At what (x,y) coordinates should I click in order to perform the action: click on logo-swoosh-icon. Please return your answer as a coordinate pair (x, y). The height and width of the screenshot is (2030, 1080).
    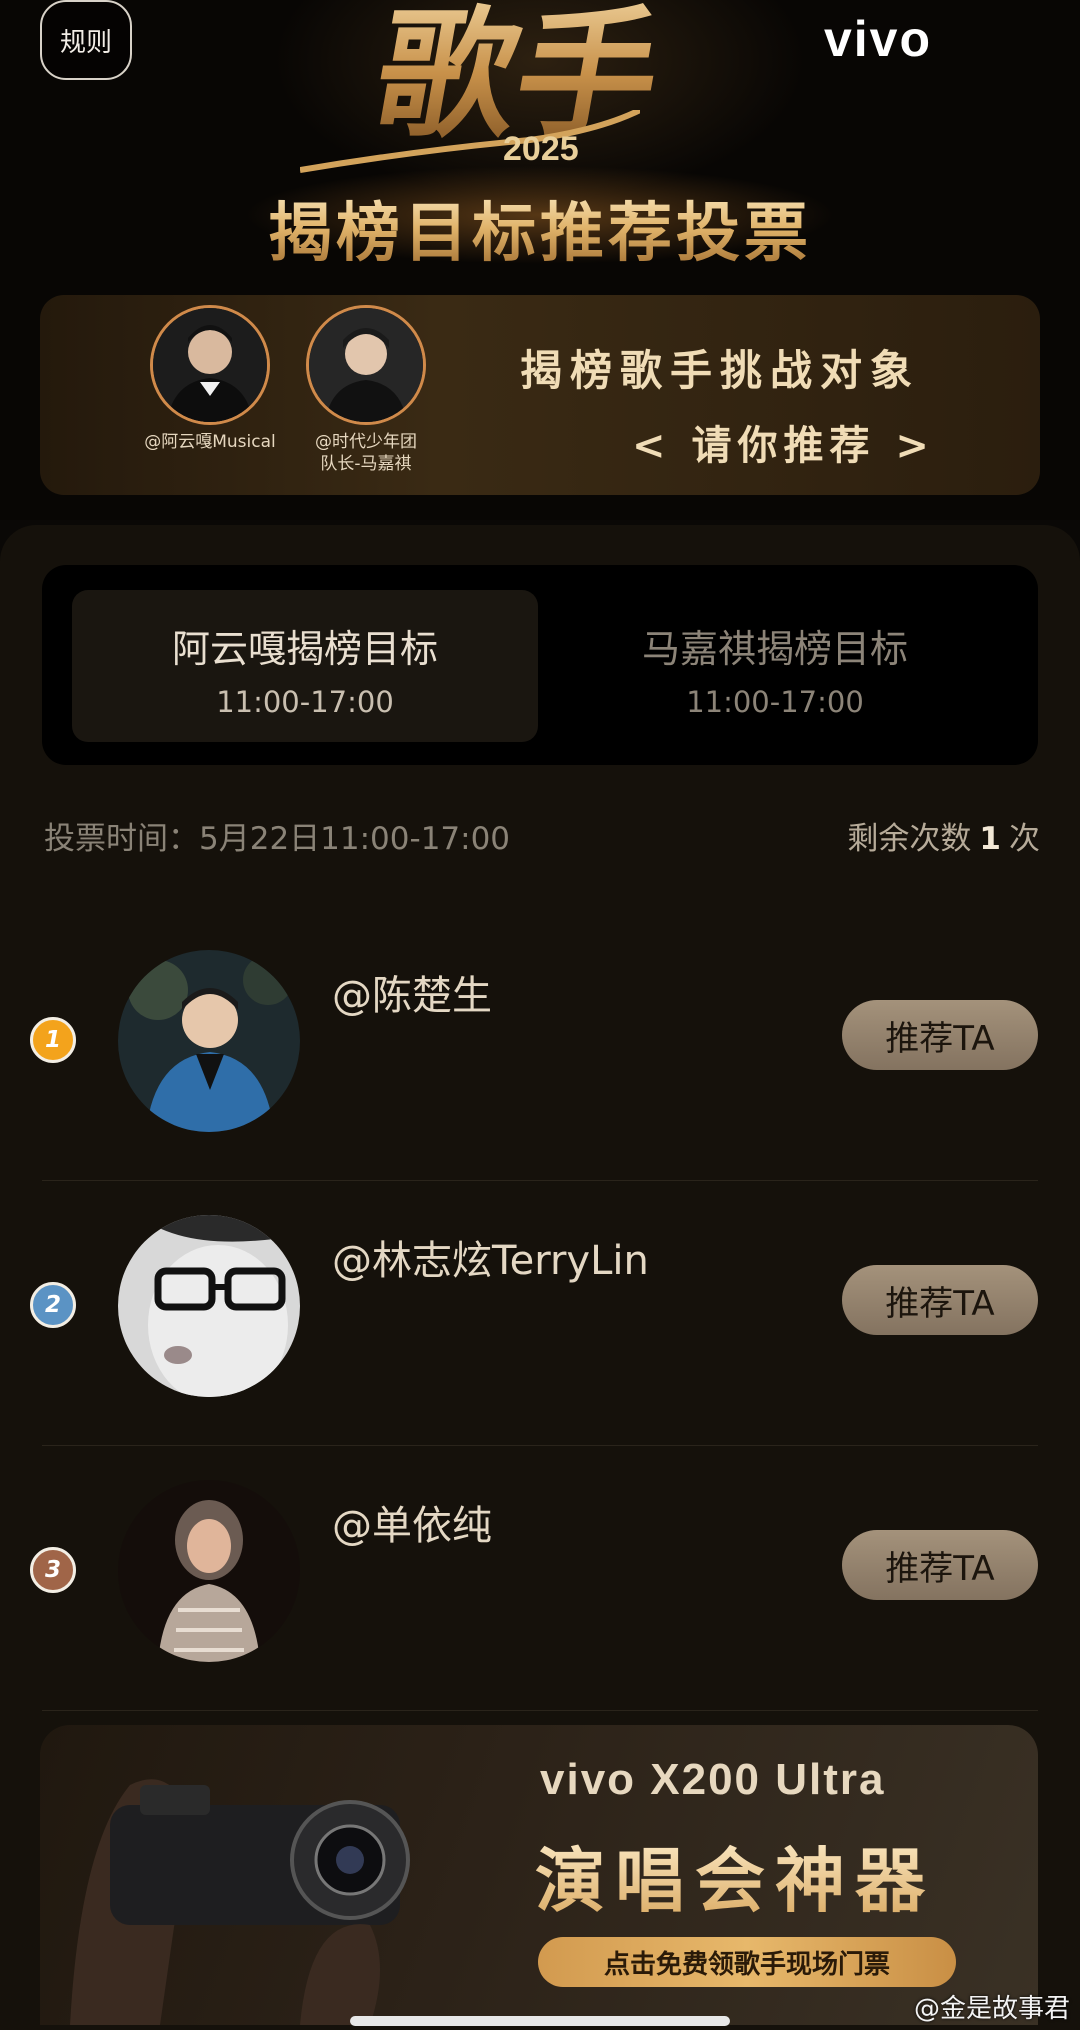
    Looking at the image, I should click on (470, 141).